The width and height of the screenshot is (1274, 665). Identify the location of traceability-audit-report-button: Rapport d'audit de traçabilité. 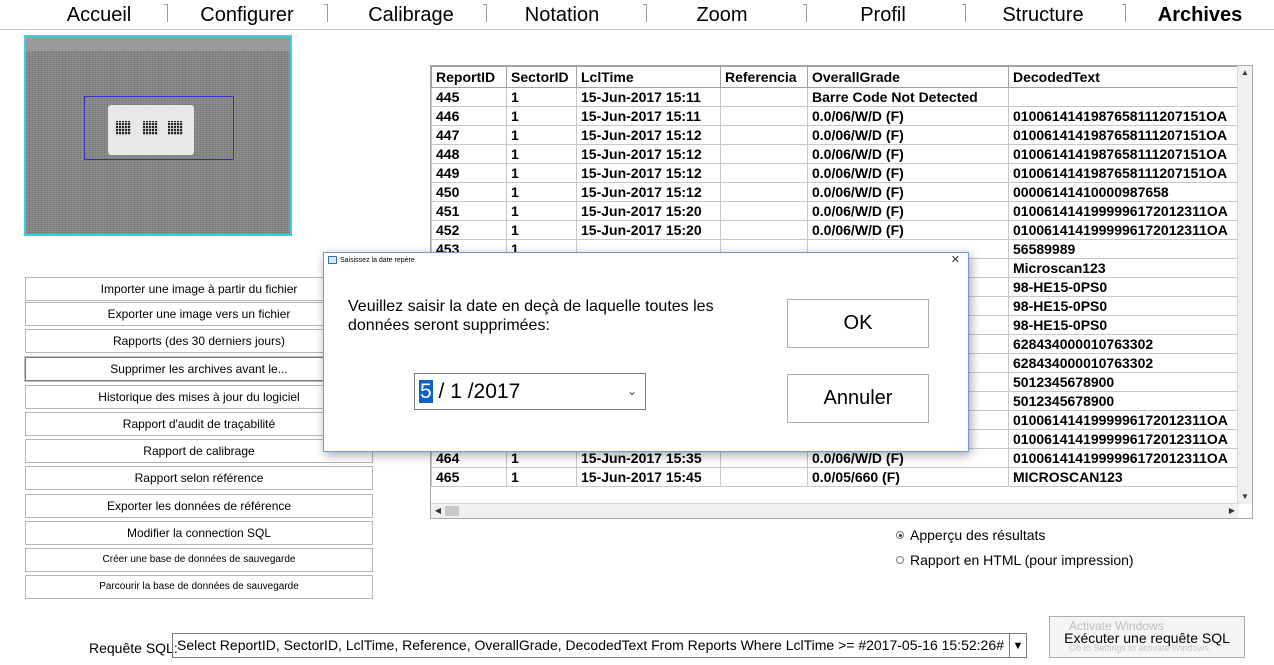
(199, 424).